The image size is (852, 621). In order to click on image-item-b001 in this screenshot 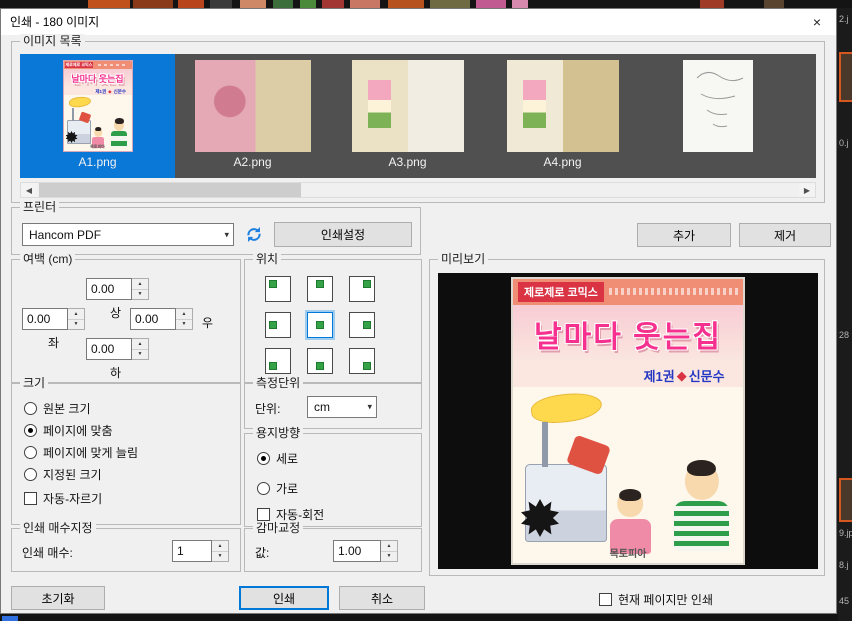, I will do `click(717, 116)`.